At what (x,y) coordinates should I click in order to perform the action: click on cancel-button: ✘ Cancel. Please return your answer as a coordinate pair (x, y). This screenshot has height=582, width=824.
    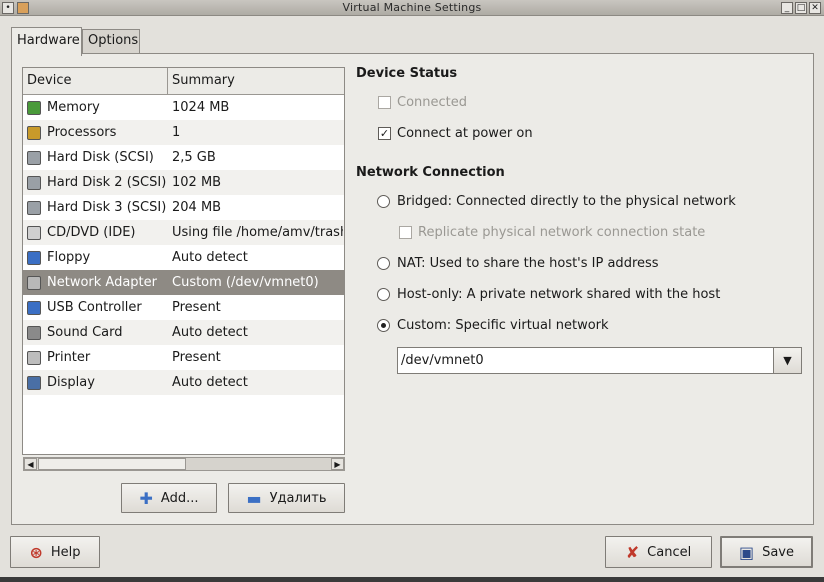
    Looking at the image, I should click on (658, 552).